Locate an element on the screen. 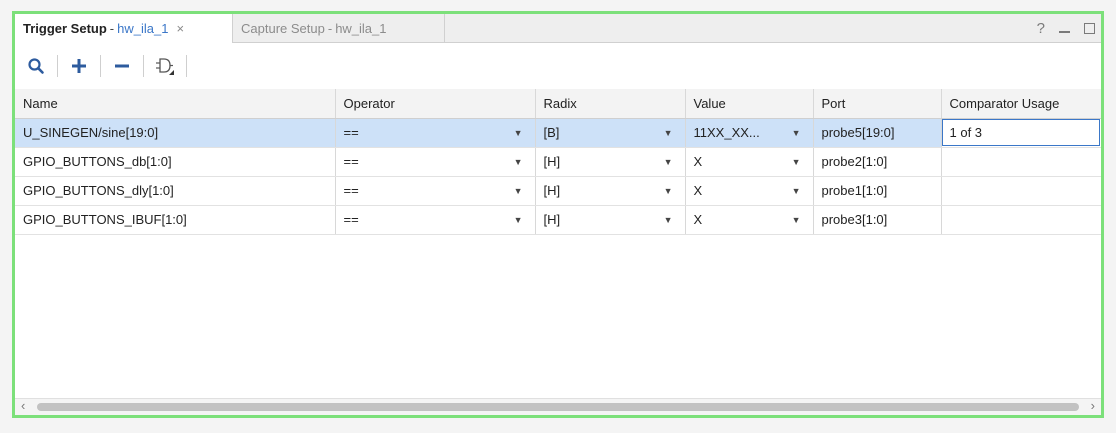  column-header-name: Name is located at coordinates (175, 104).